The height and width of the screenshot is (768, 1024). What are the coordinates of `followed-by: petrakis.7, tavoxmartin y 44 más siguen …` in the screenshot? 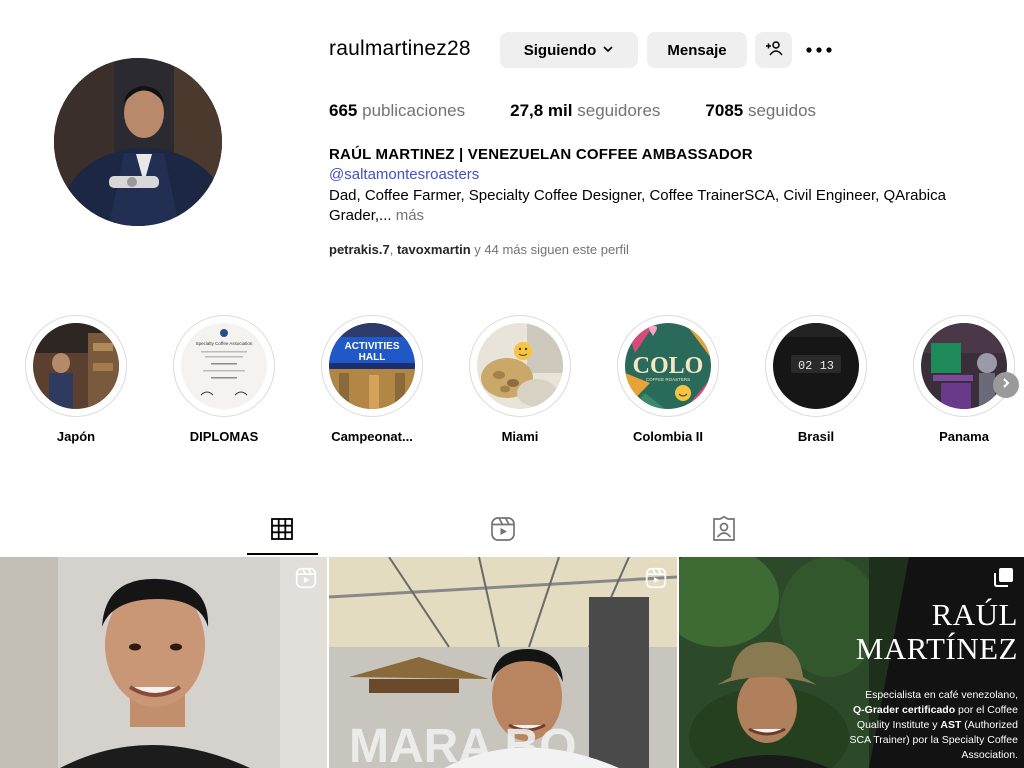 It's located at (479, 249).